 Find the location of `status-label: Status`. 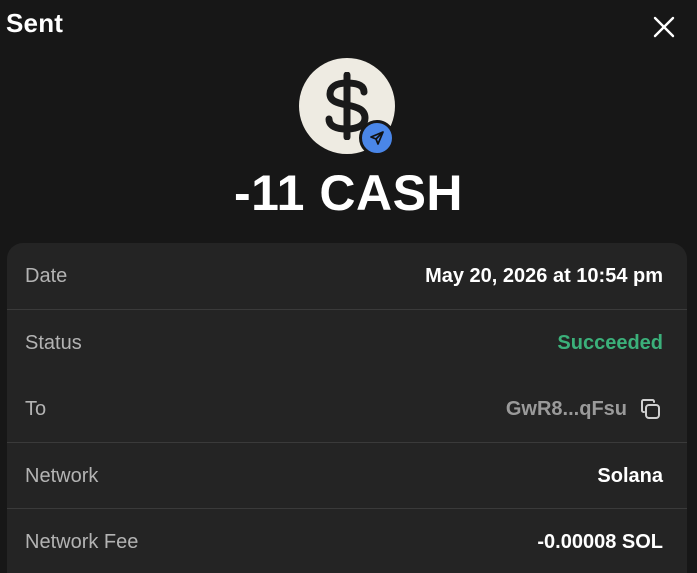

status-label: Status is located at coordinates (53, 342).